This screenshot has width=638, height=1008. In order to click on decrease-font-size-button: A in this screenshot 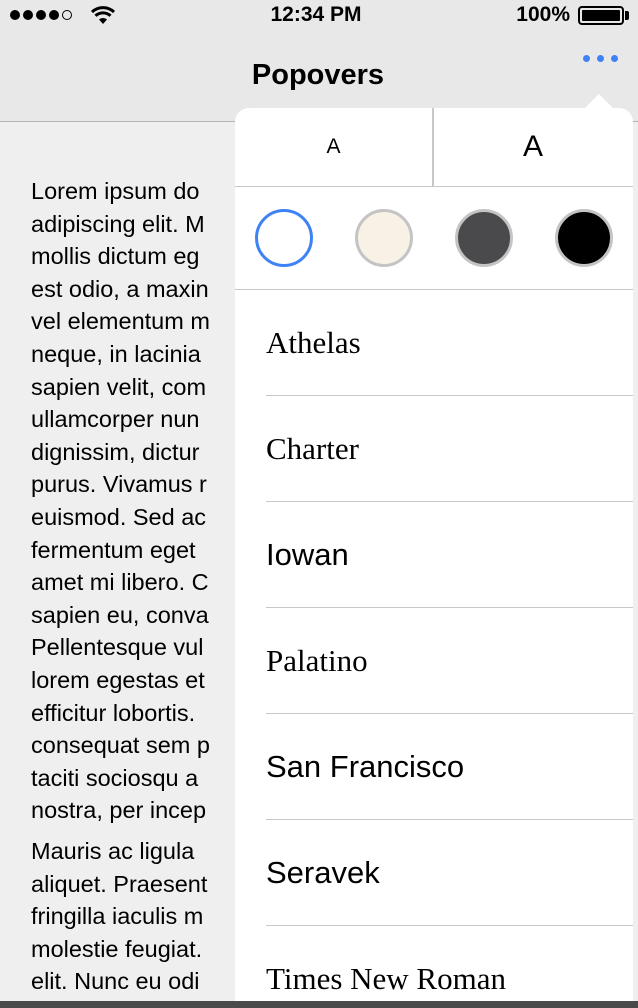, I will do `click(333, 147)`.